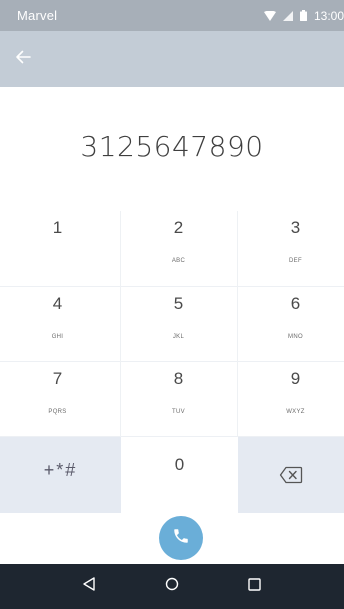  I want to click on call-button, so click(181, 538).